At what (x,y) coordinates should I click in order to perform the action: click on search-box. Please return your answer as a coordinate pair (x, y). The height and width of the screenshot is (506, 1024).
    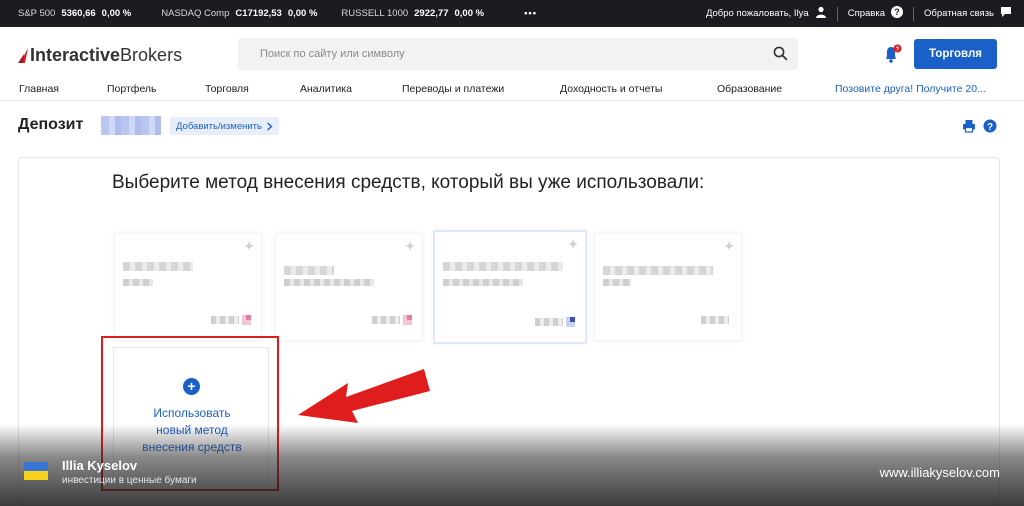
    Looking at the image, I should click on (518, 54).